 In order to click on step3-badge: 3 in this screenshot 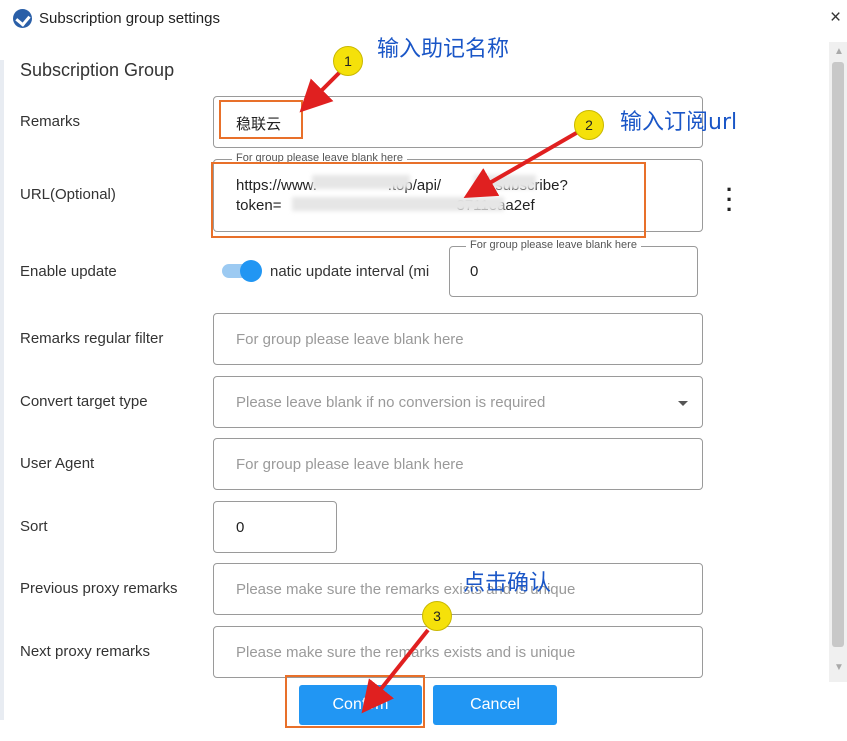, I will do `click(437, 616)`.